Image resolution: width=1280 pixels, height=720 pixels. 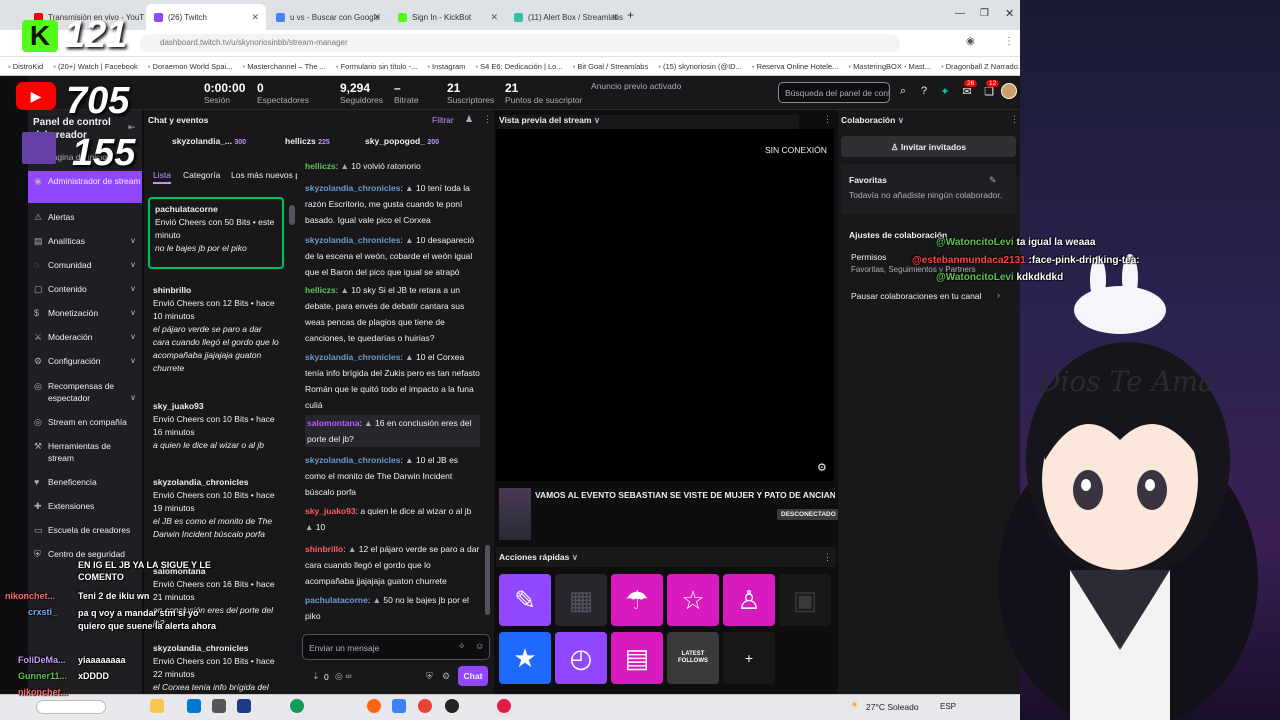 What do you see at coordinates (206, 17) in the screenshot?
I see `tab-twitch: (26) Twitch ✕` at bounding box center [206, 17].